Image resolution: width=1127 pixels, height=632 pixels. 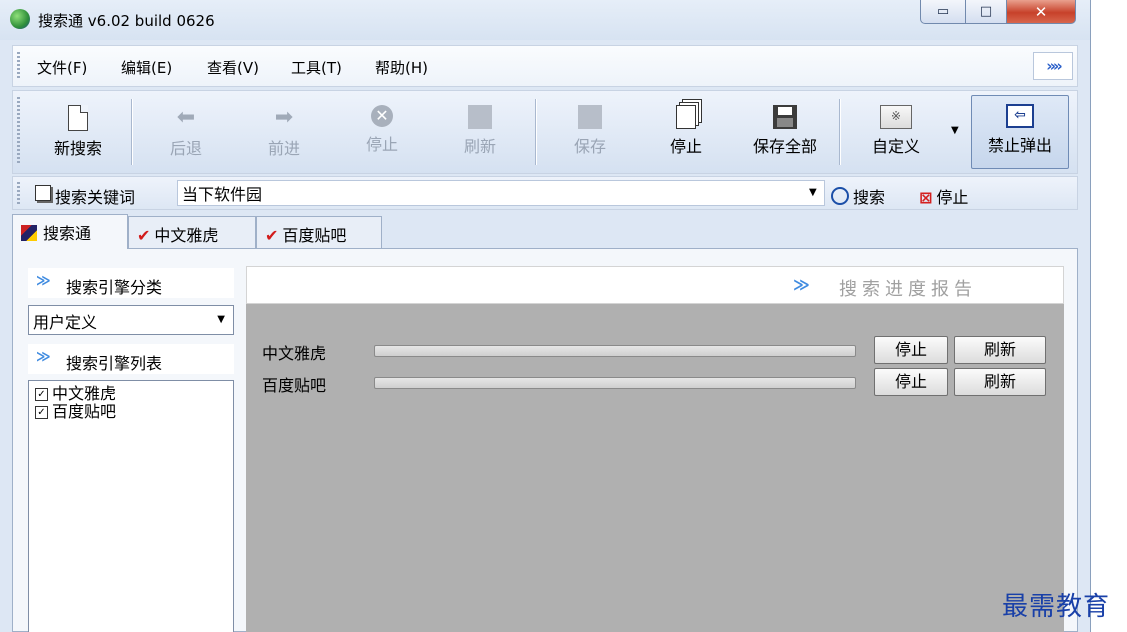 What do you see at coordinates (114, 363) in the screenshot?
I see `engine-list-title: 搜索引擎列表` at bounding box center [114, 363].